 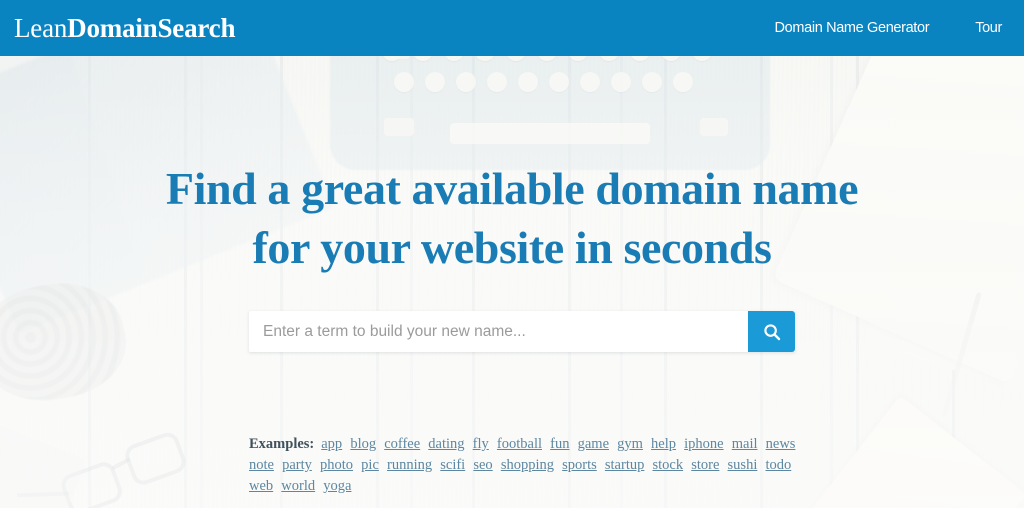 I want to click on example-link-shopping: shopping, so click(x=527, y=465).